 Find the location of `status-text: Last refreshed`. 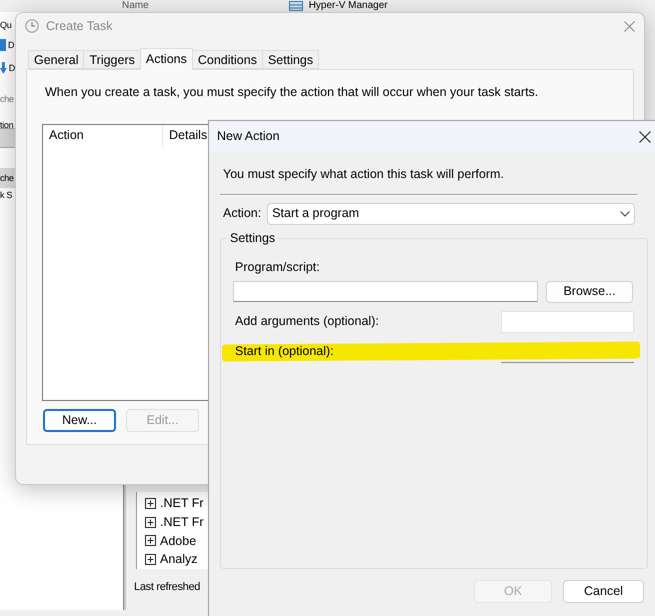

status-text: Last refreshed is located at coordinates (168, 587).